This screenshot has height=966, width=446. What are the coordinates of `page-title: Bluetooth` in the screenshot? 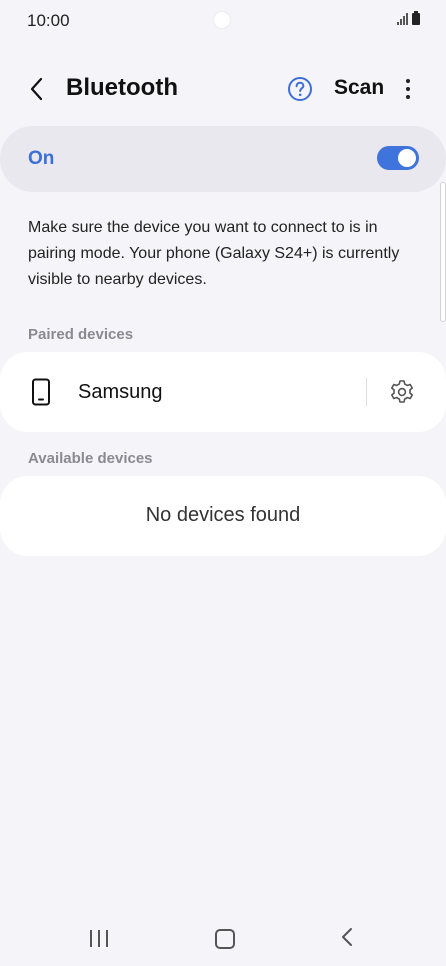 It's located at (122, 87).